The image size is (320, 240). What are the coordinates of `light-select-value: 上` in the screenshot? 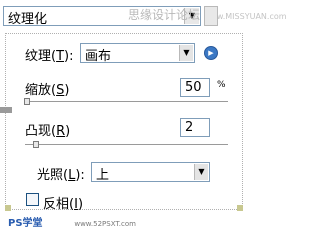 It's located at (103, 175).